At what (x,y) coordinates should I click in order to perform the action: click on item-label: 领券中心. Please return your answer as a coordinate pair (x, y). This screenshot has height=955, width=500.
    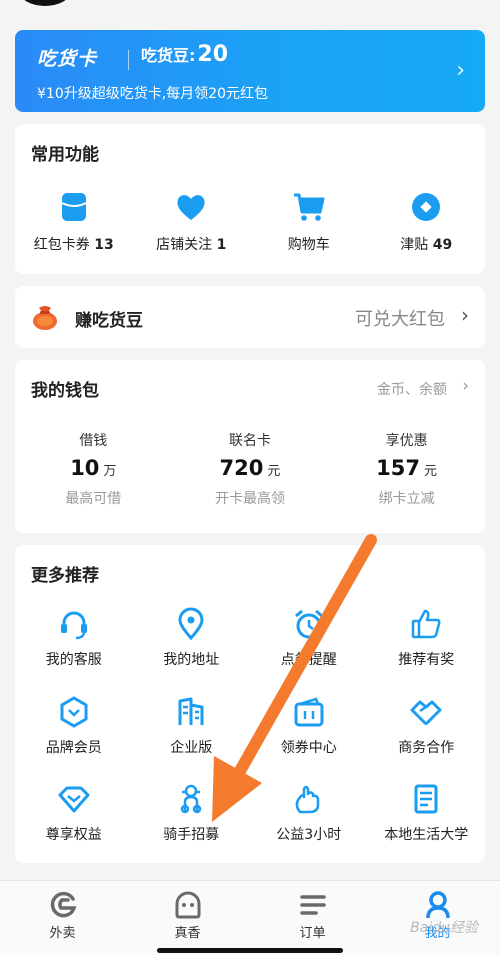
    Looking at the image, I should click on (308, 748).